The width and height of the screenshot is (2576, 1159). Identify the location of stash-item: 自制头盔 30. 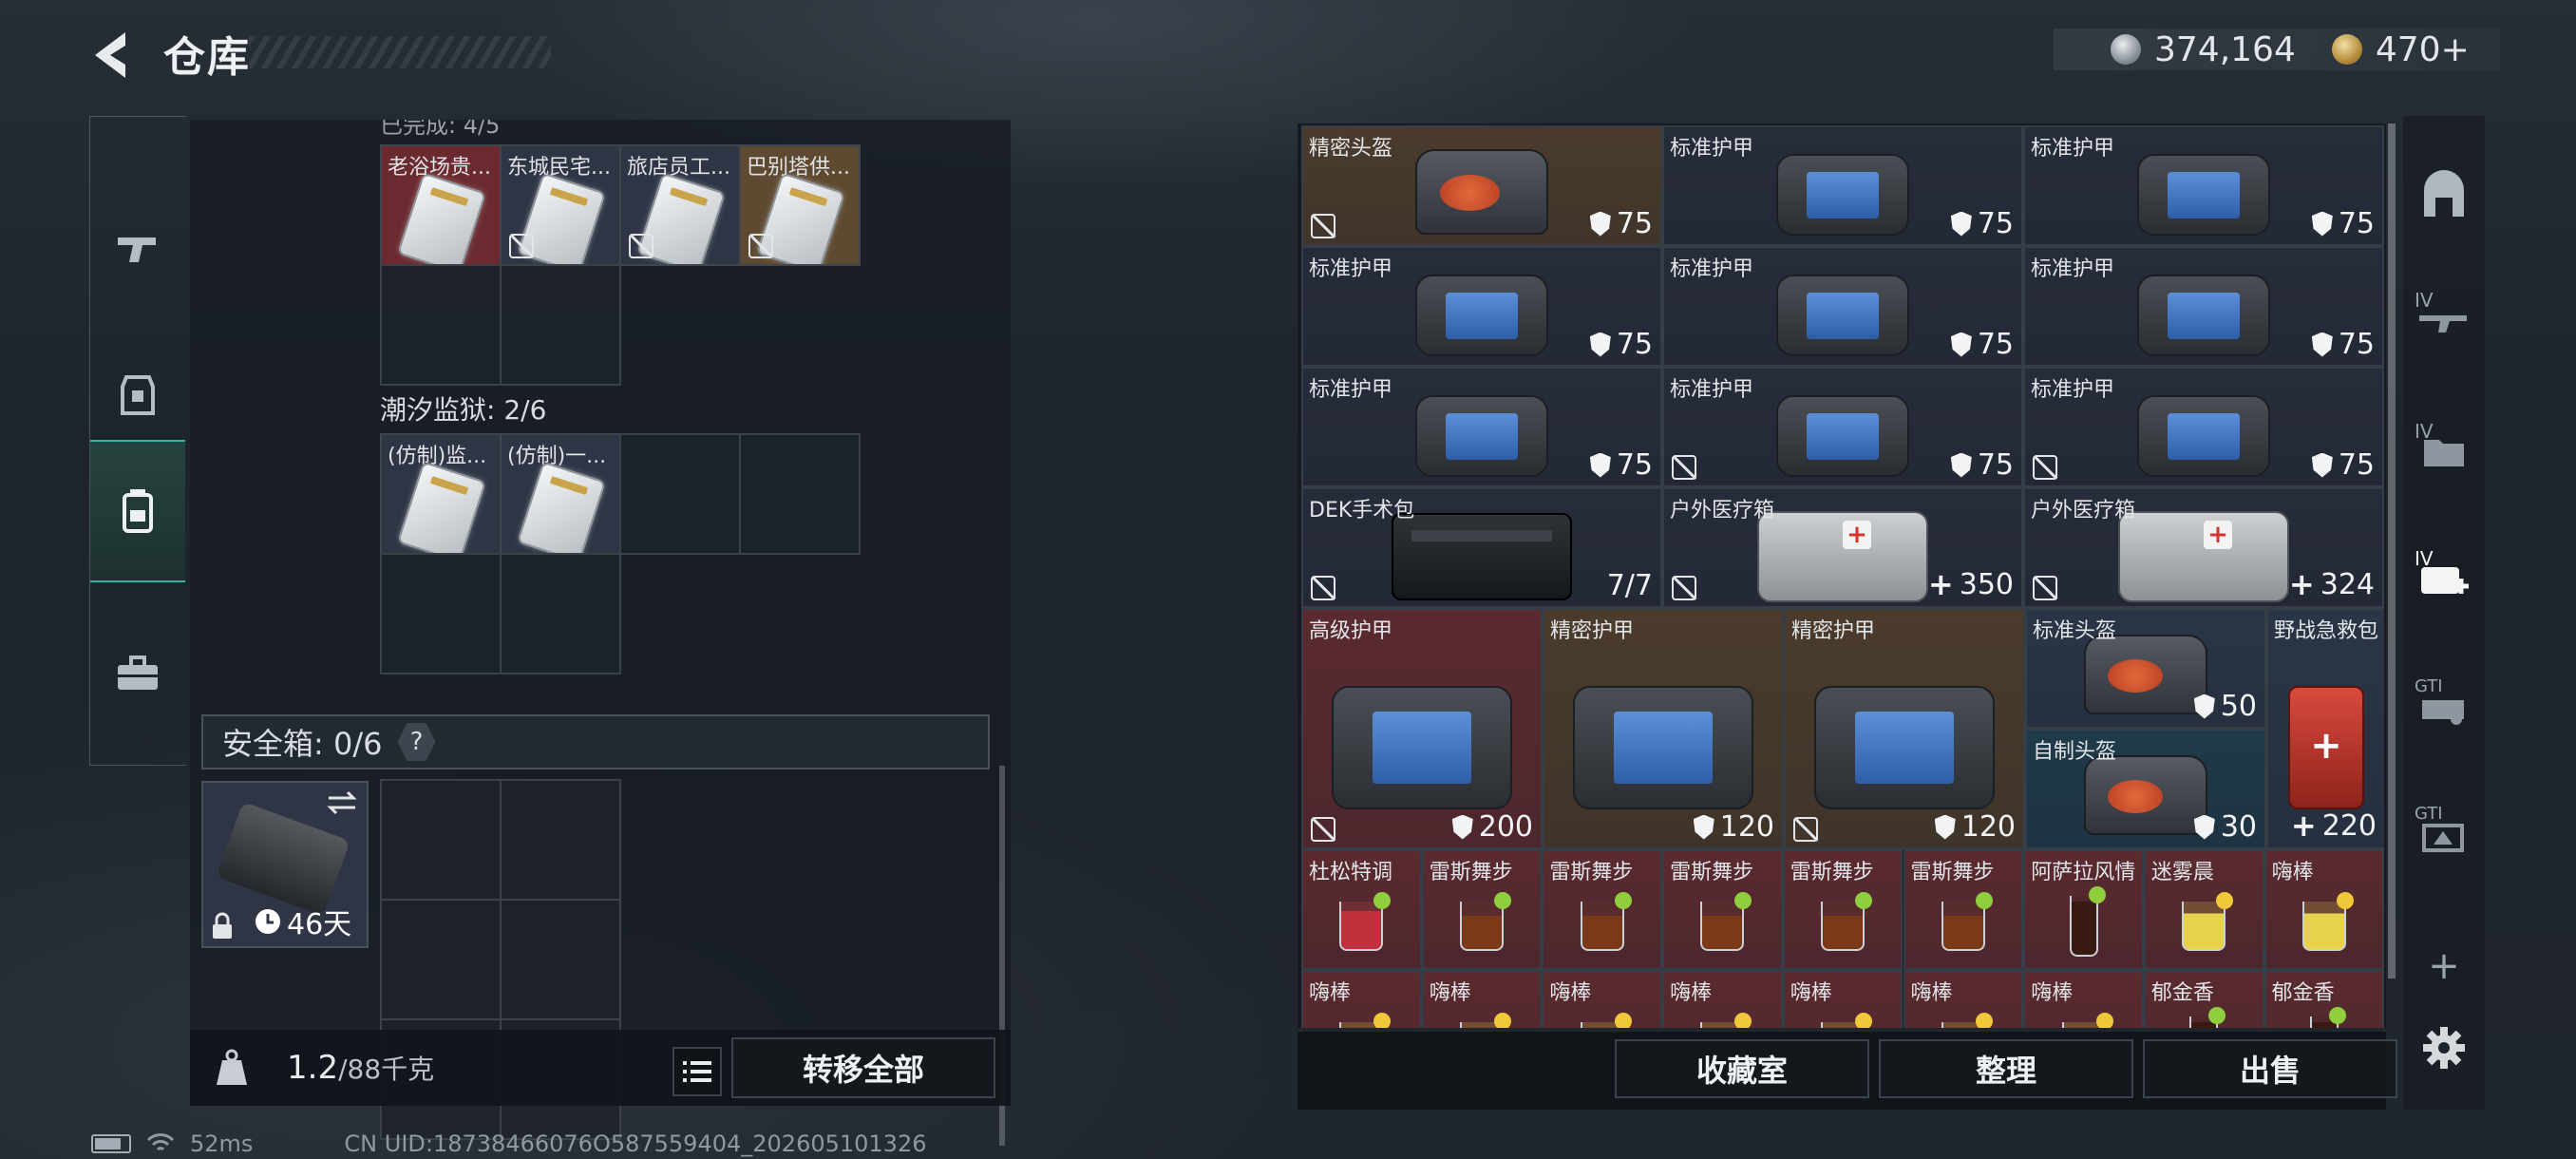
(2145, 789).